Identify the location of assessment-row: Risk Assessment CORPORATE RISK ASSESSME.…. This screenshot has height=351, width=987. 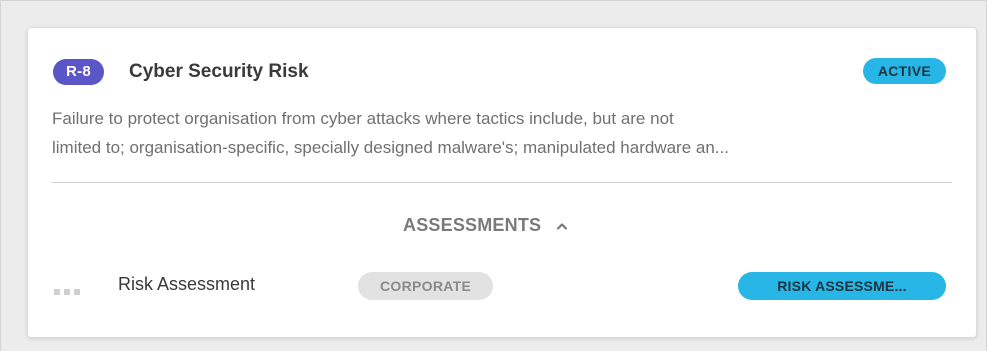
(502, 285).